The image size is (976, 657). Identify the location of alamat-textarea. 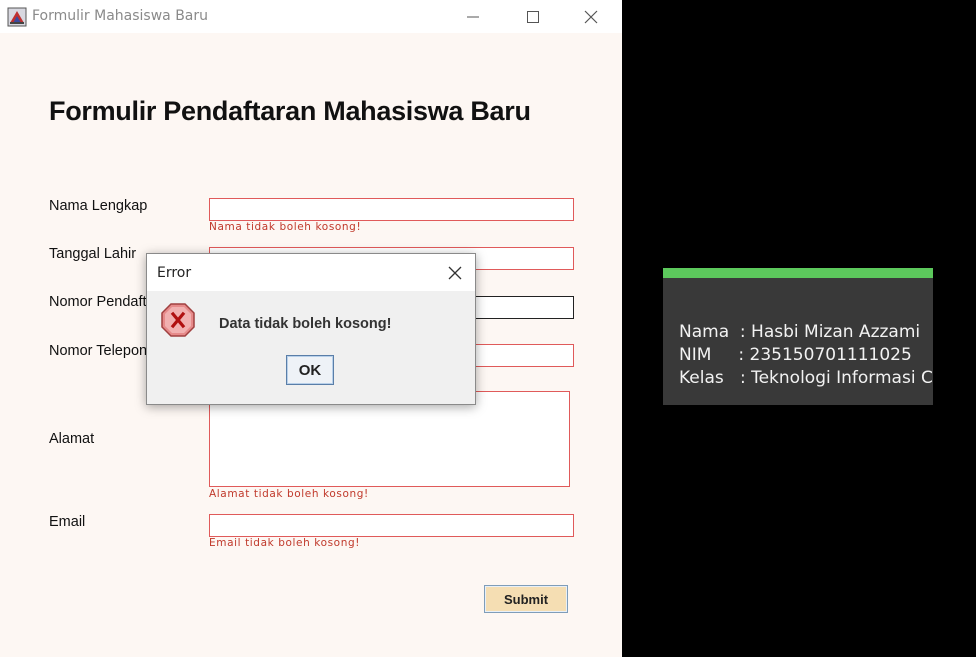
(389, 439).